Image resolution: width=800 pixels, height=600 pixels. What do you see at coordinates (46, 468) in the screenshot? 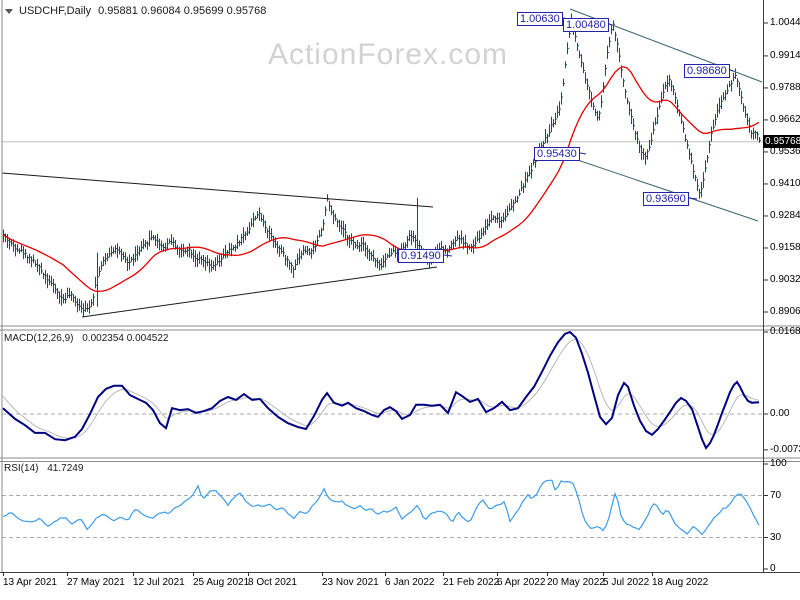
I see `rsi-panel-label: RSI(14) 41.7249` at bounding box center [46, 468].